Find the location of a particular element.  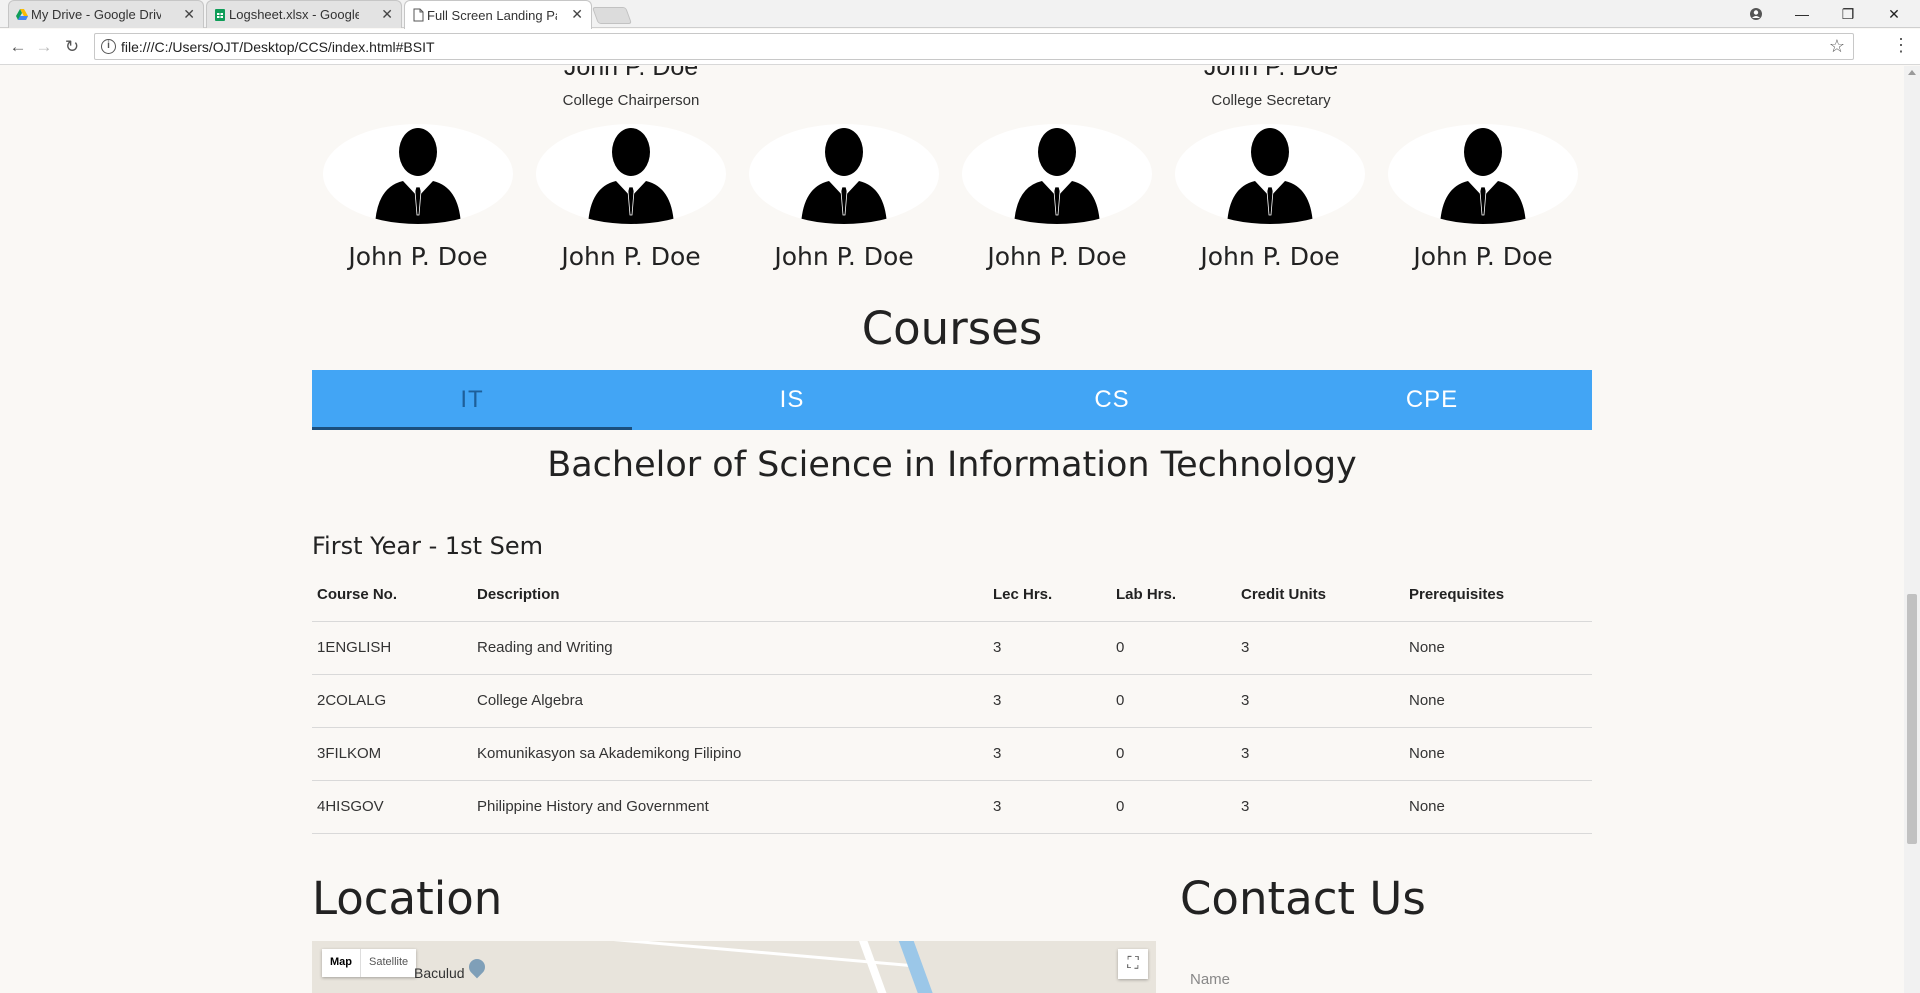

tab-cpe: CPE is located at coordinates (1432, 400).